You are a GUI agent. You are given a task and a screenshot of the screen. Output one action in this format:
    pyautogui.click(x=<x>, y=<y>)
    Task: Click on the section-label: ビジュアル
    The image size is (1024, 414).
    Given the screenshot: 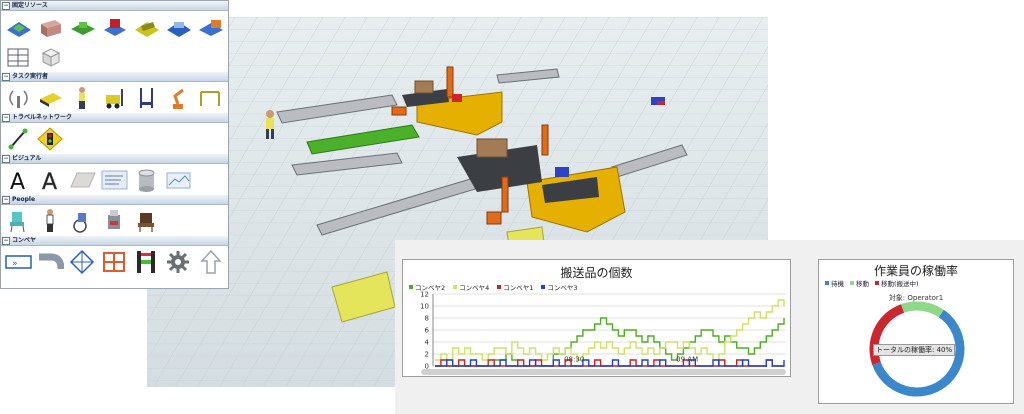 What is the action you would take?
    pyautogui.click(x=27, y=158)
    